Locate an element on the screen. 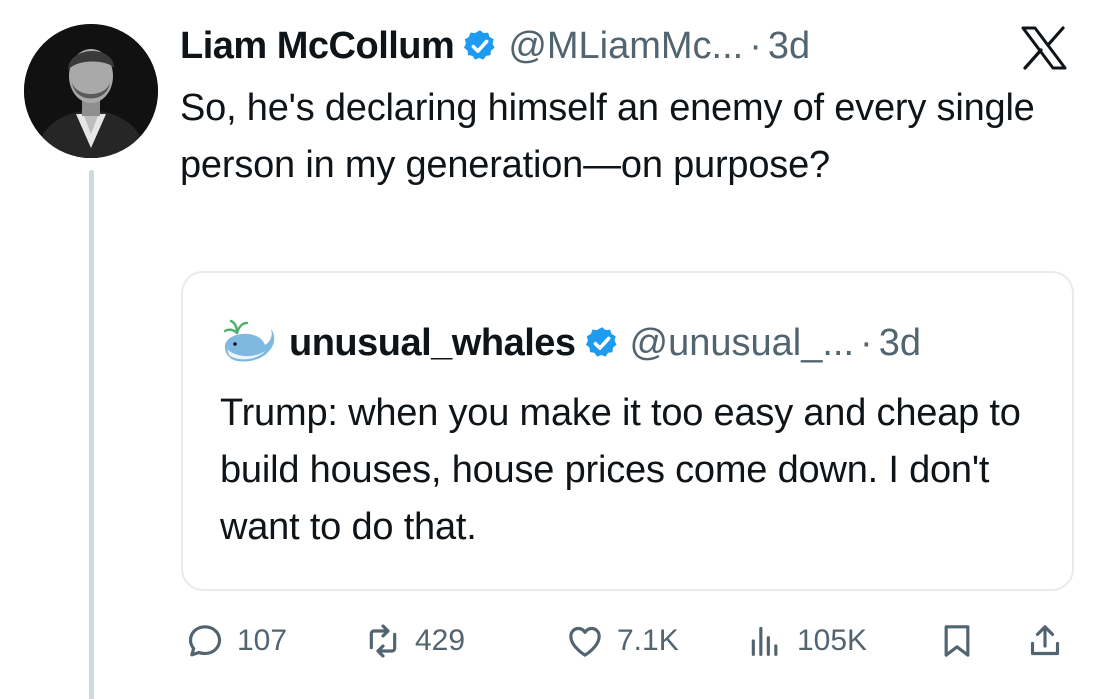 This screenshot has height=699, width=1100. share-icon is located at coordinates (1045, 640).